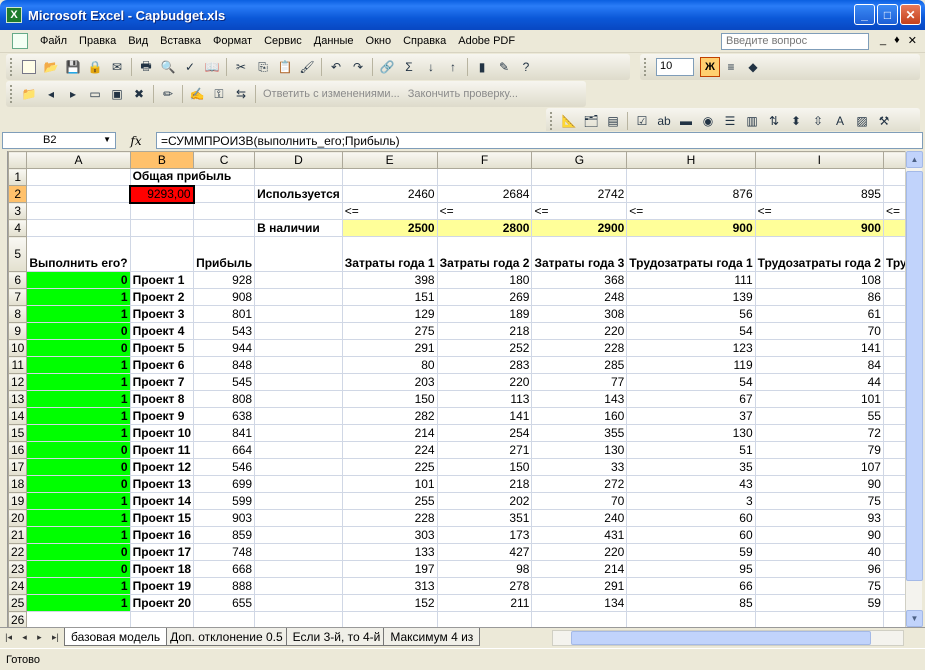 The image size is (925, 670). What do you see at coordinates (484, 211) in the screenshot?
I see `cell-f3: <=` at bounding box center [484, 211].